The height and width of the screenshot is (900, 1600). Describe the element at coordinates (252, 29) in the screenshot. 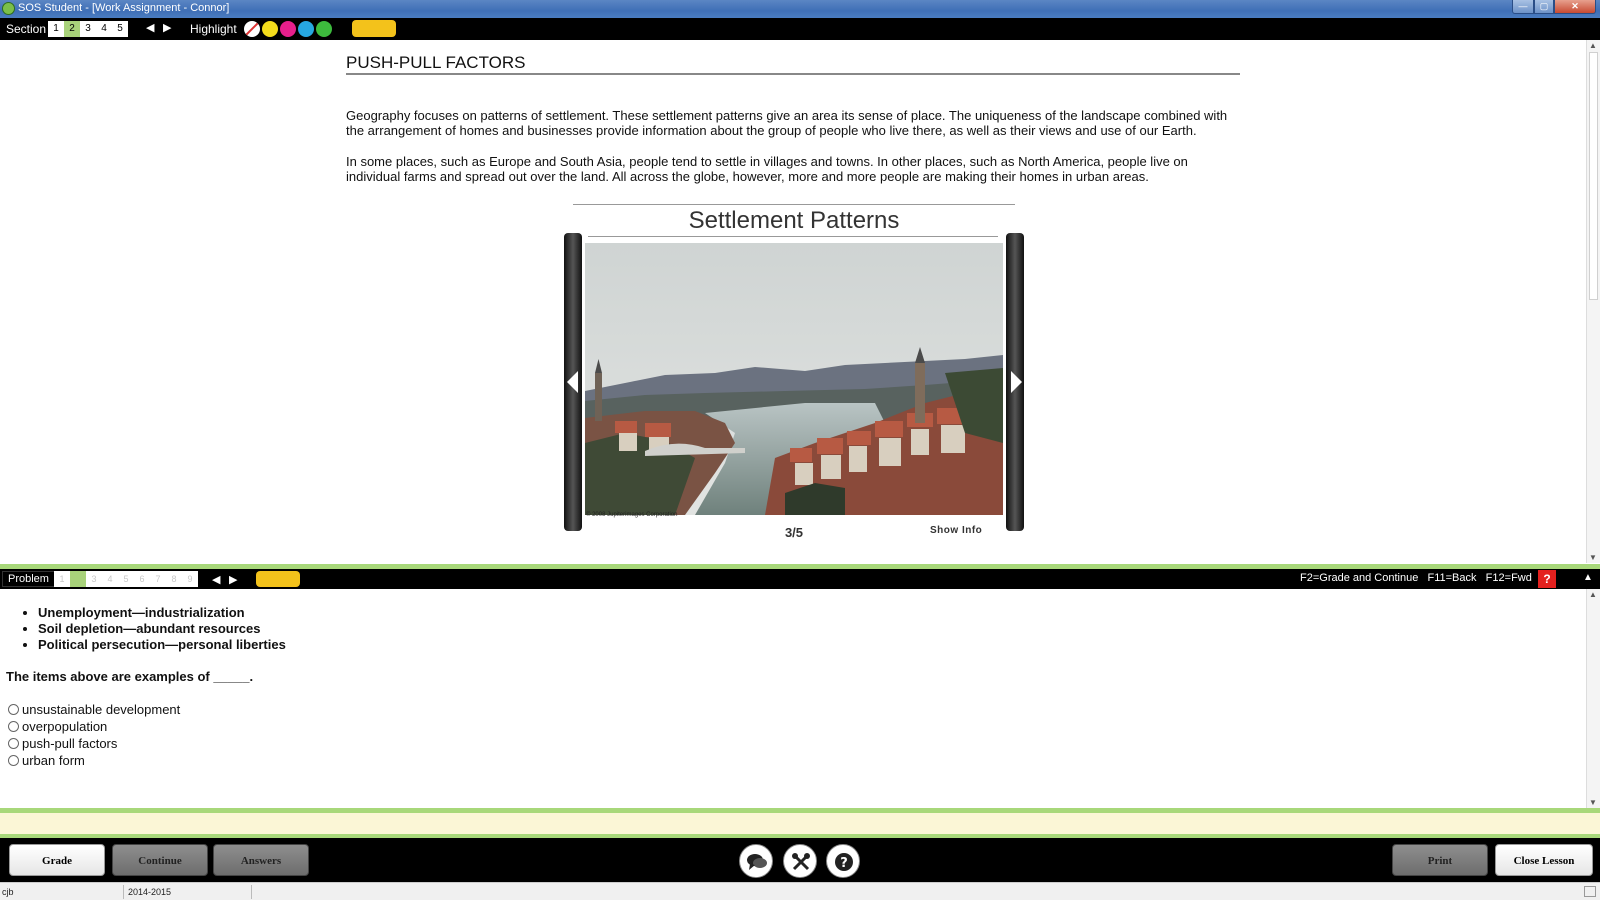

I see `highlight-none-icon` at that location.